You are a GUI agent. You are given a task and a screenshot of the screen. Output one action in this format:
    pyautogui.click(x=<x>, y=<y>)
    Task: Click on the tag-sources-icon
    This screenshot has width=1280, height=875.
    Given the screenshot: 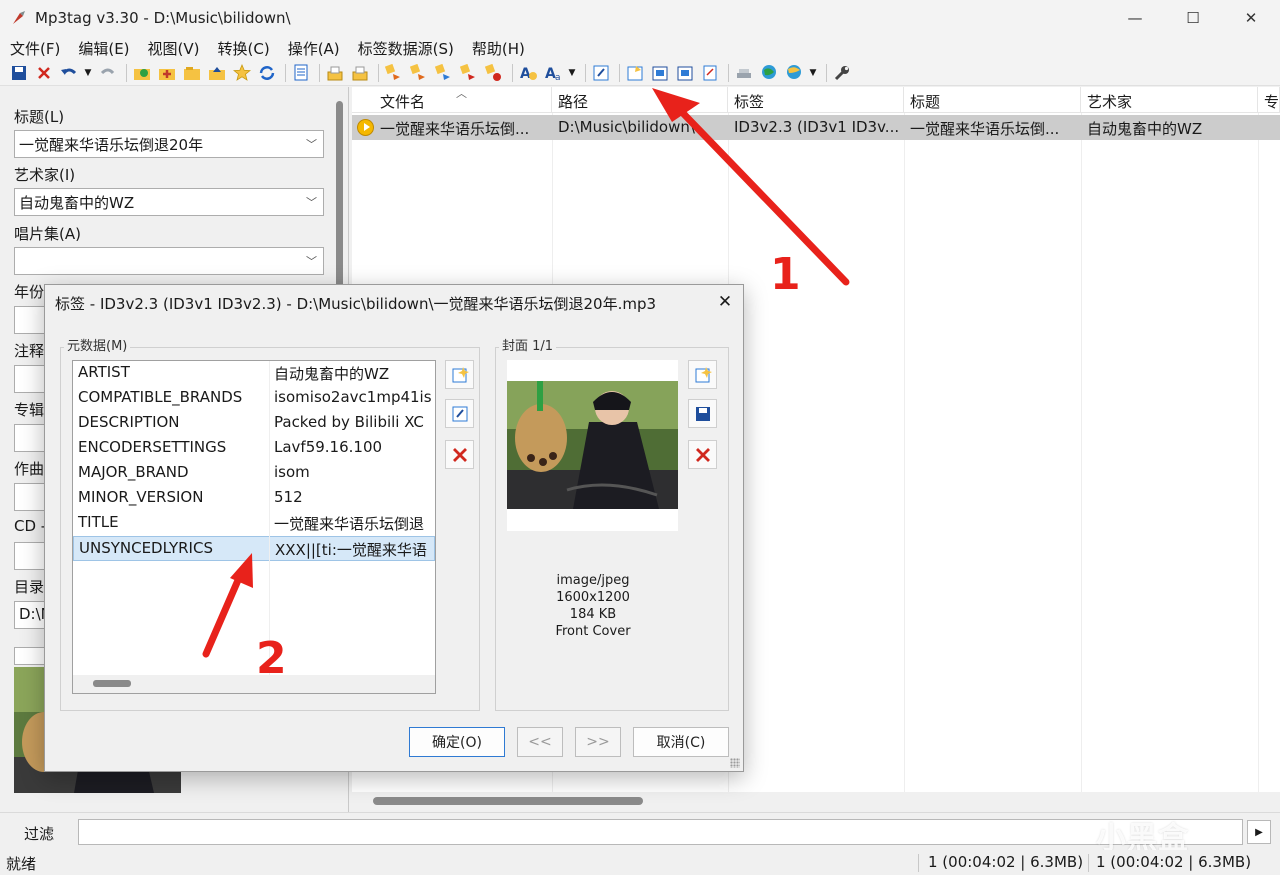 What is the action you would take?
    pyautogui.click(x=634, y=72)
    